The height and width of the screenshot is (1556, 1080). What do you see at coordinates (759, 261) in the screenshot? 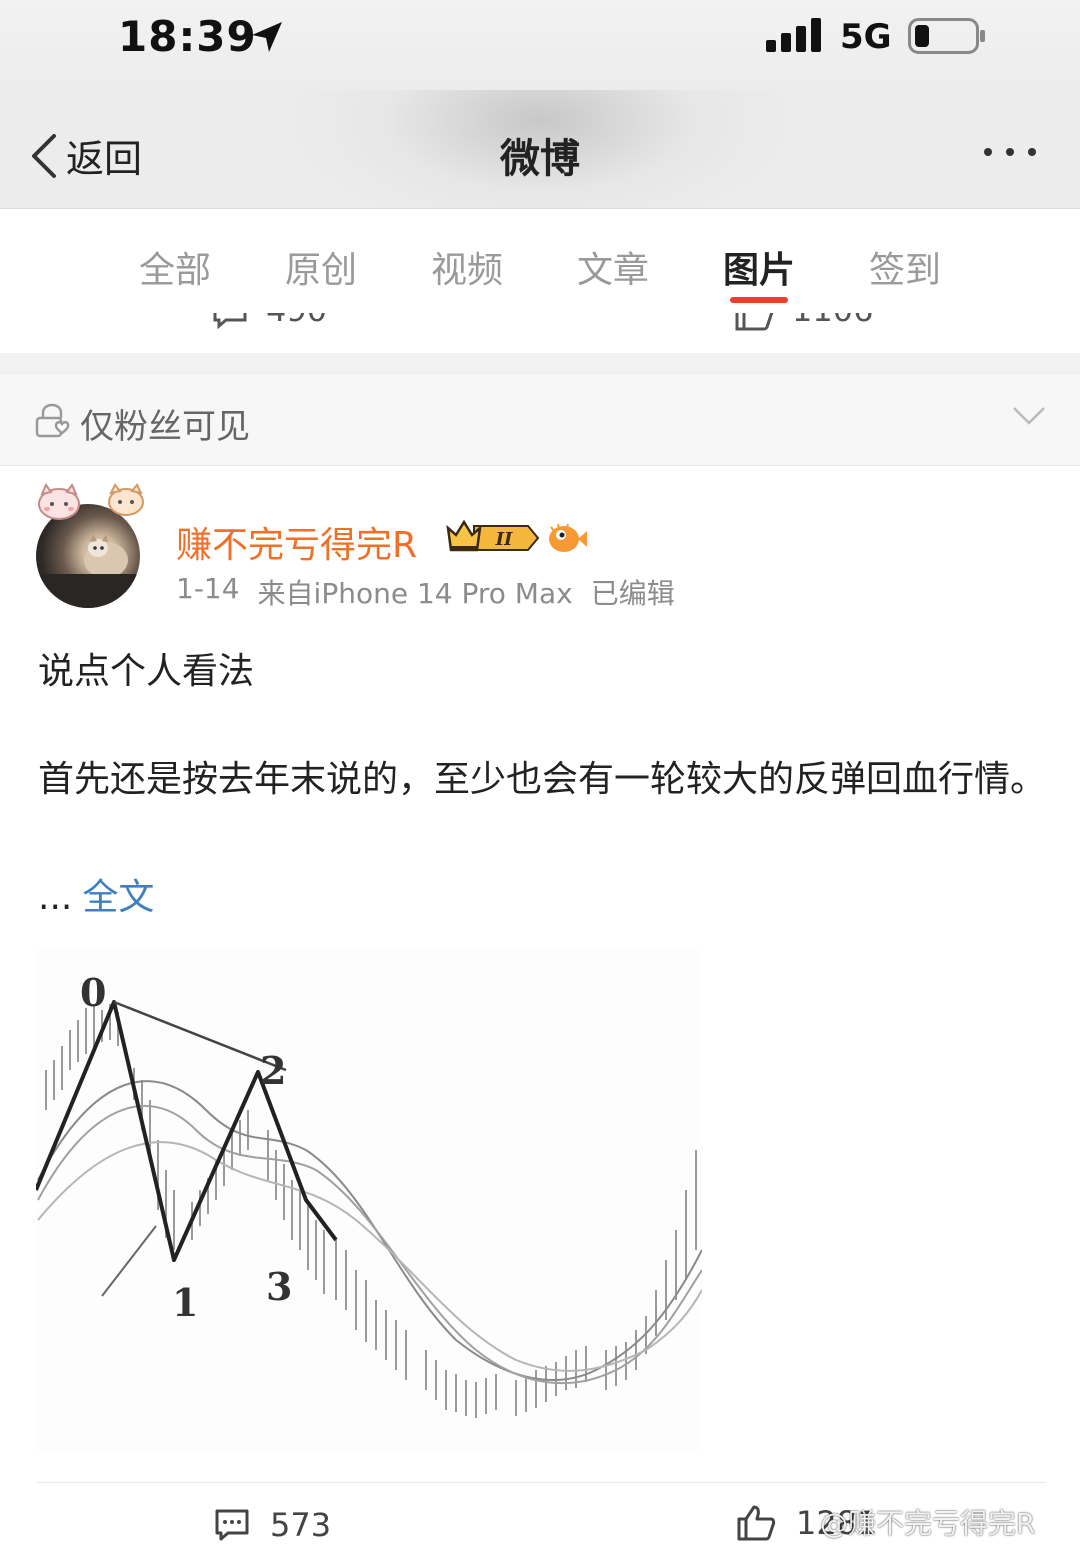
I see `tab-pictures: 图片` at bounding box center [759, 261].